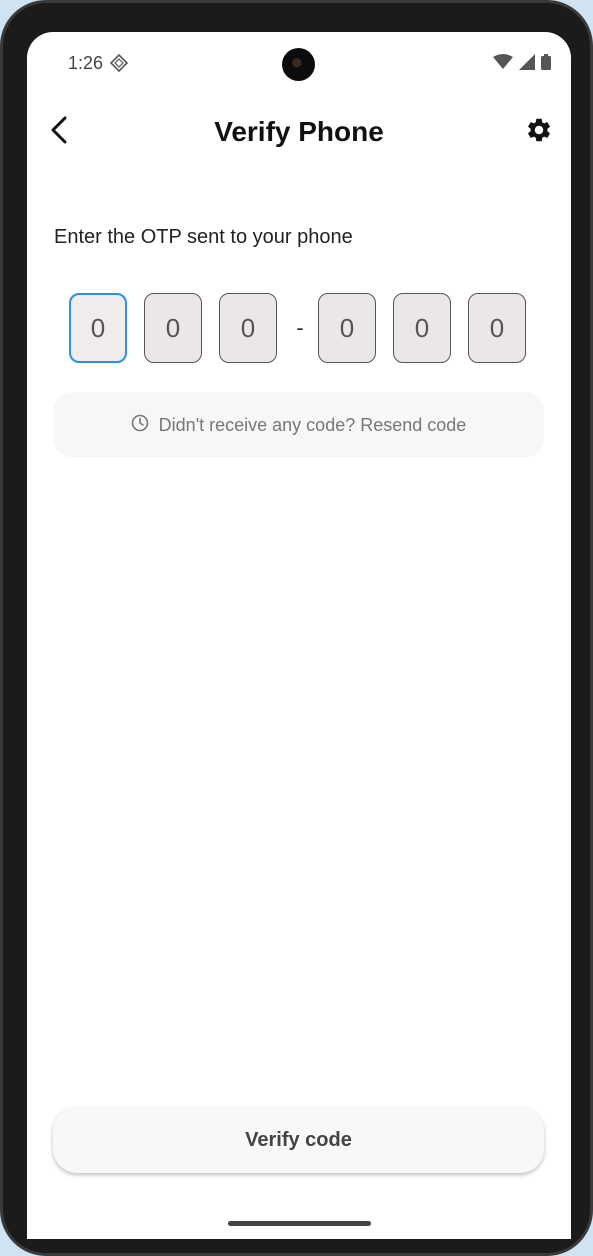 The image size is (593, 1256). I want to click on resend-code-button: Didn't receive any code? Resend code, so click(298, 425).